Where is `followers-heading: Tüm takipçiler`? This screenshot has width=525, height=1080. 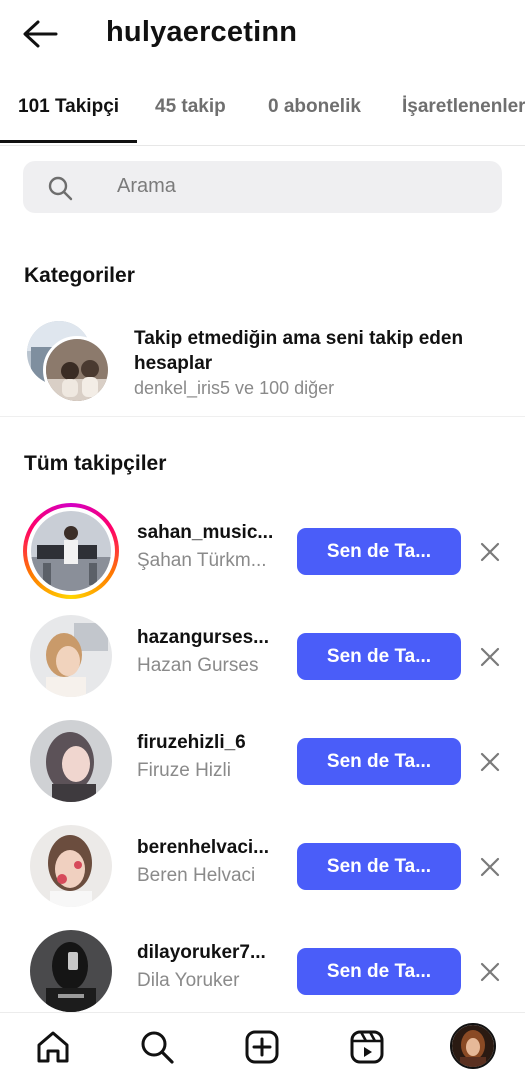
followers-heading: Tüm takipçiler is located at coordinates (95, 463).